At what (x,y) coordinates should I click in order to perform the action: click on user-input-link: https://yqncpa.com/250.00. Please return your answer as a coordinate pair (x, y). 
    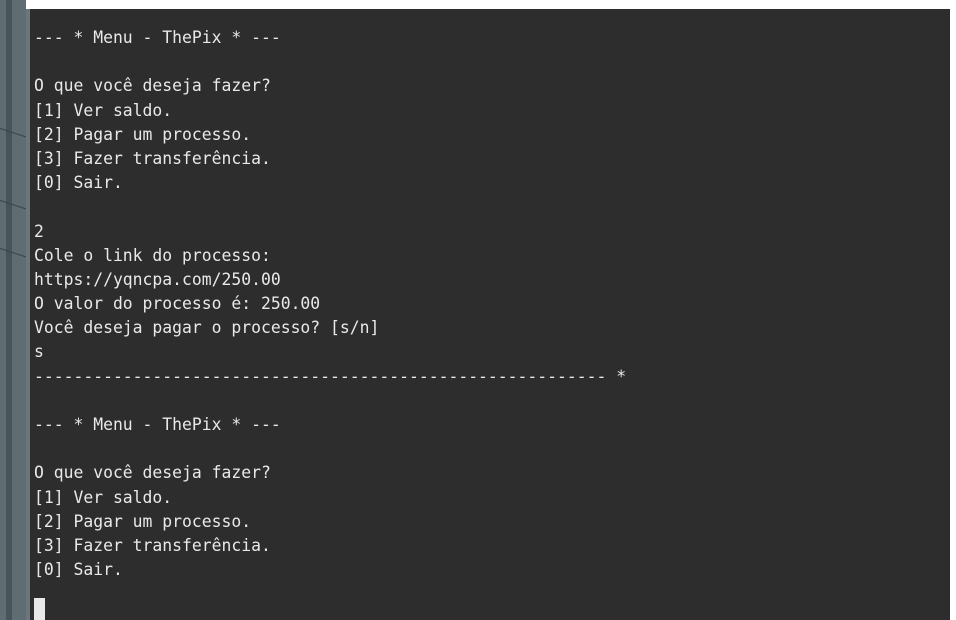
    Looking at the image, I should click on (157, 279).